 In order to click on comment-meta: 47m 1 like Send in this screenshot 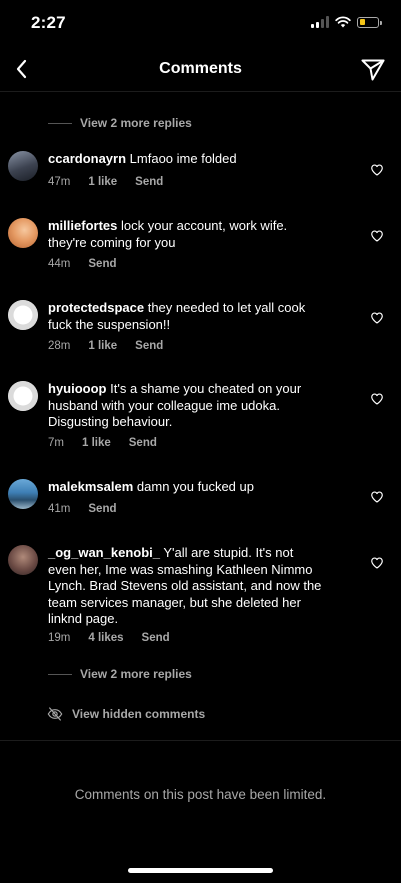, I will do `click(105, 182)`.